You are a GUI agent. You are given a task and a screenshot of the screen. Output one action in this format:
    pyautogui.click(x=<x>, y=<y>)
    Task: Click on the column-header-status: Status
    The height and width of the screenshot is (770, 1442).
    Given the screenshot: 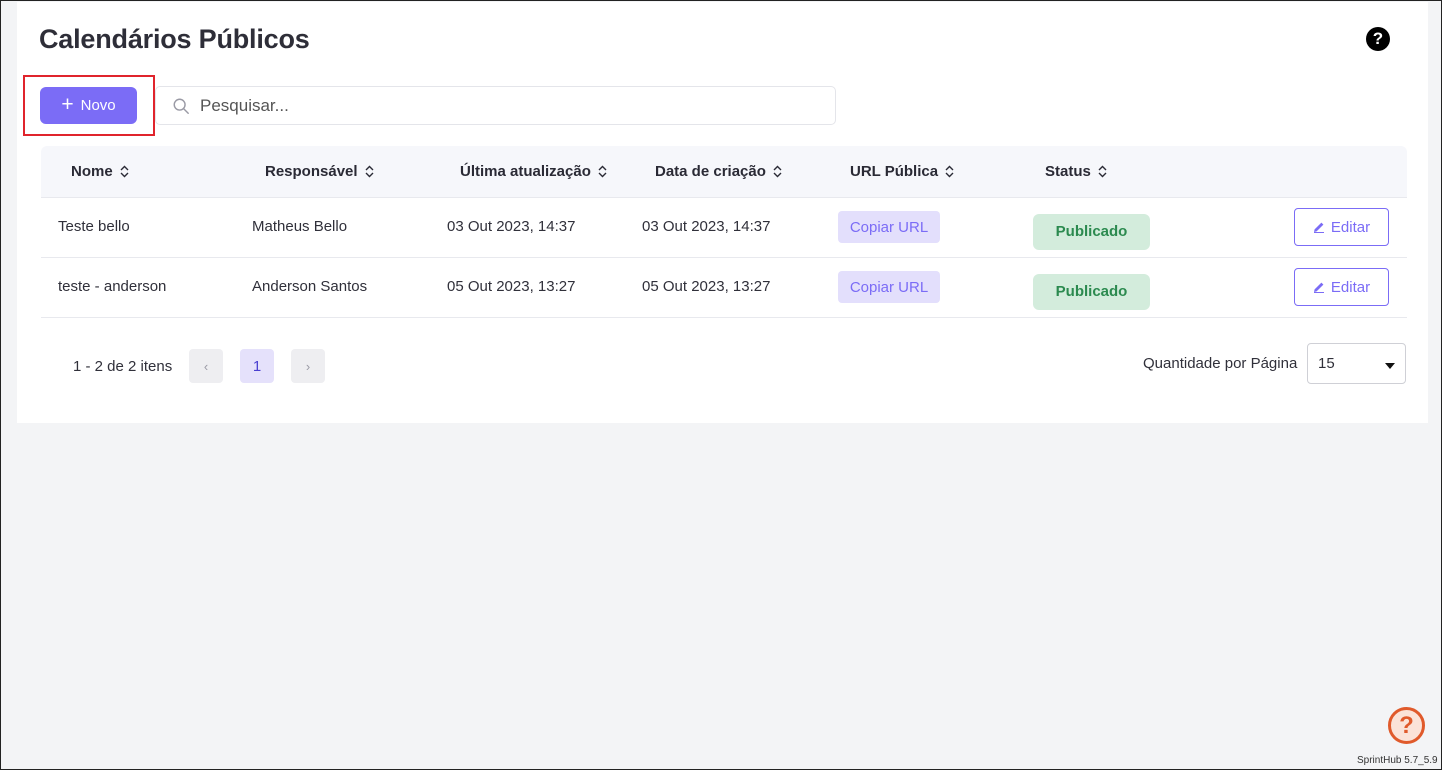 What is the action you would take?
    pyautogui.click(x=1076, y=171)
    